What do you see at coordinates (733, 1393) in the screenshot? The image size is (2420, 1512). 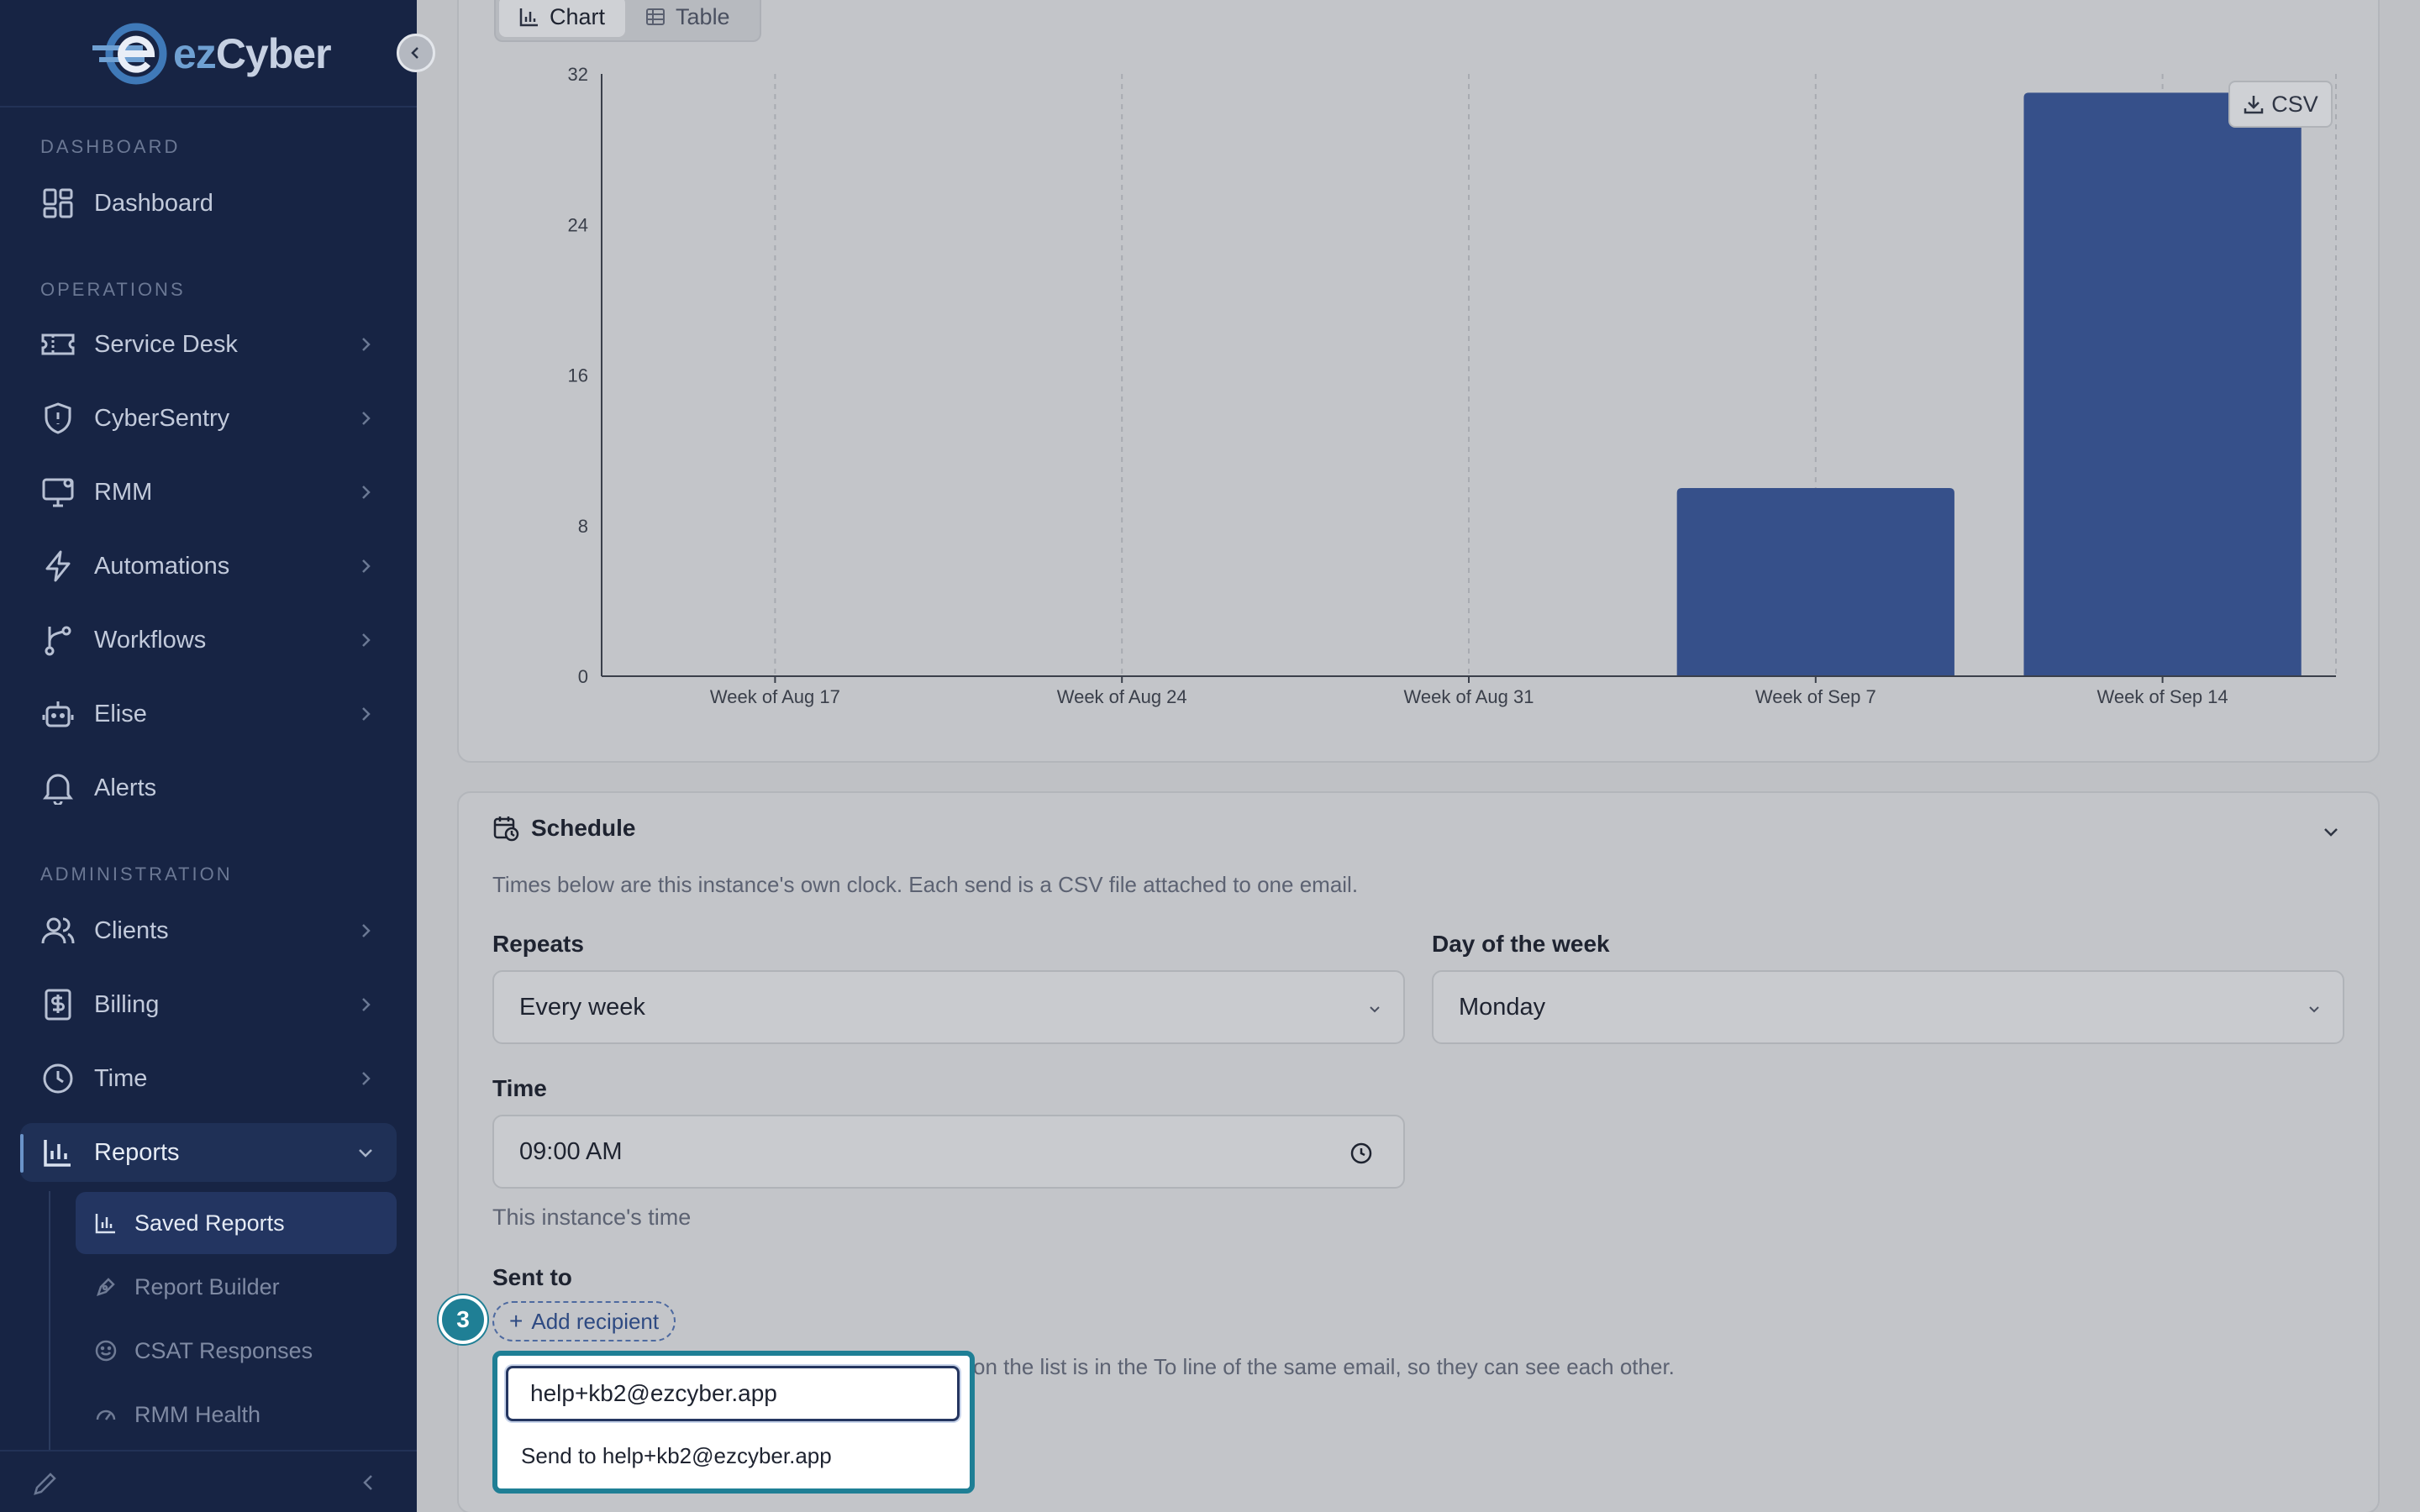 I see `recipient-email-input: help+kb2@ezcyber.app` at bounding box center [733, 1393].